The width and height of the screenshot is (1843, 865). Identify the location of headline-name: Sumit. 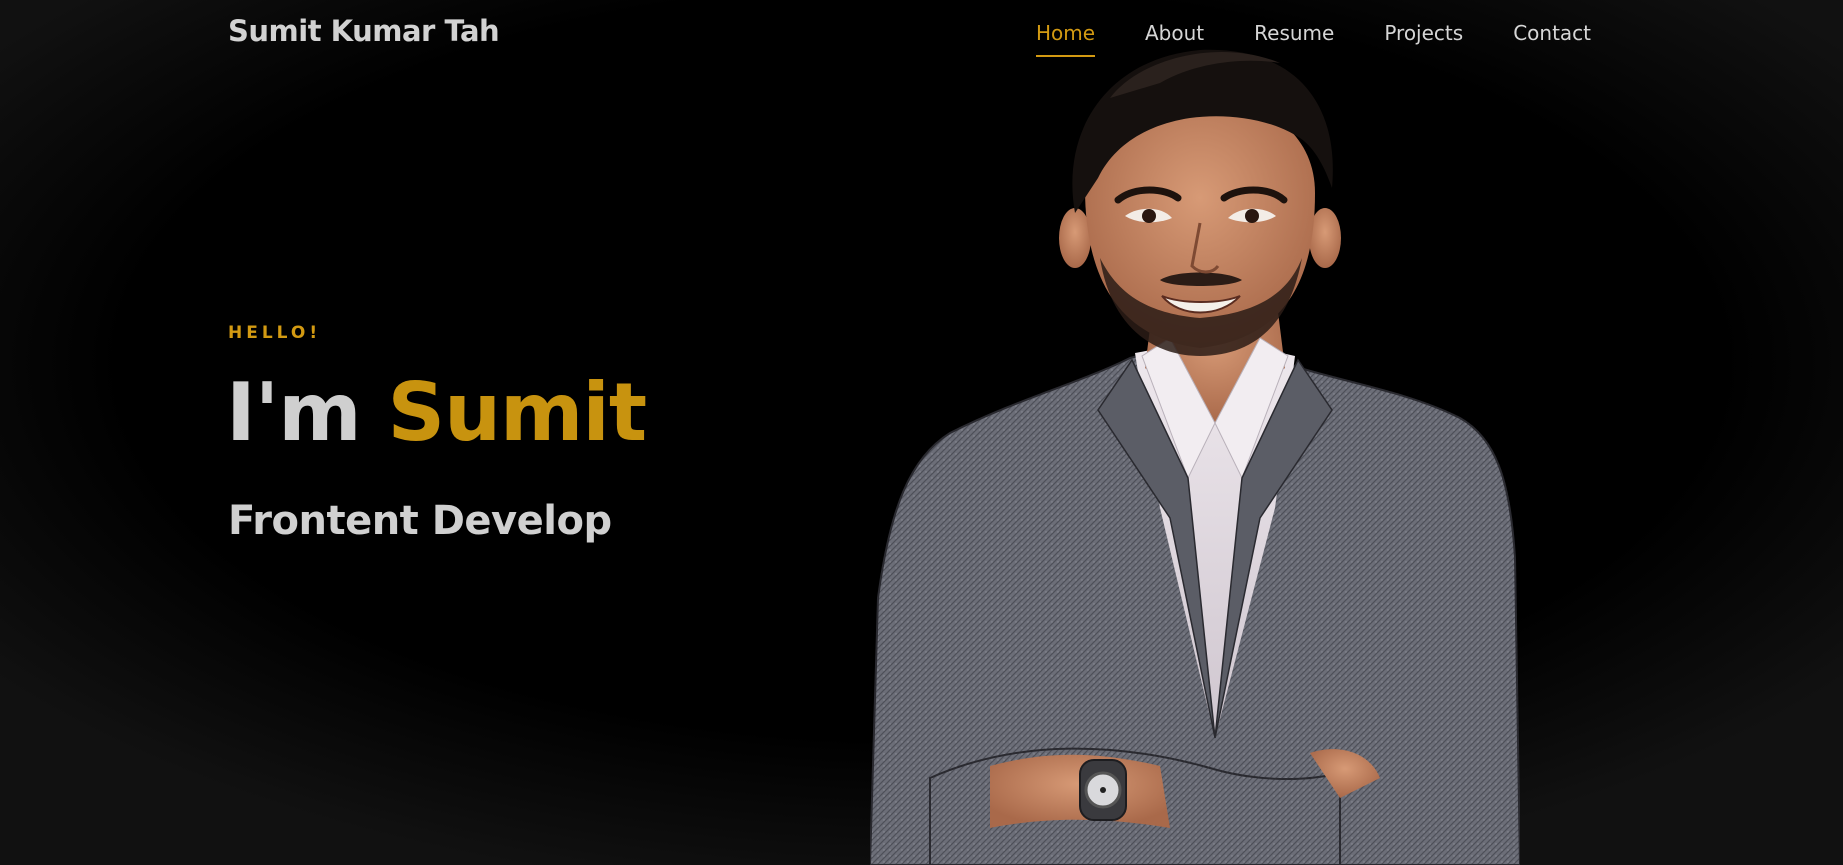
(517, 412).